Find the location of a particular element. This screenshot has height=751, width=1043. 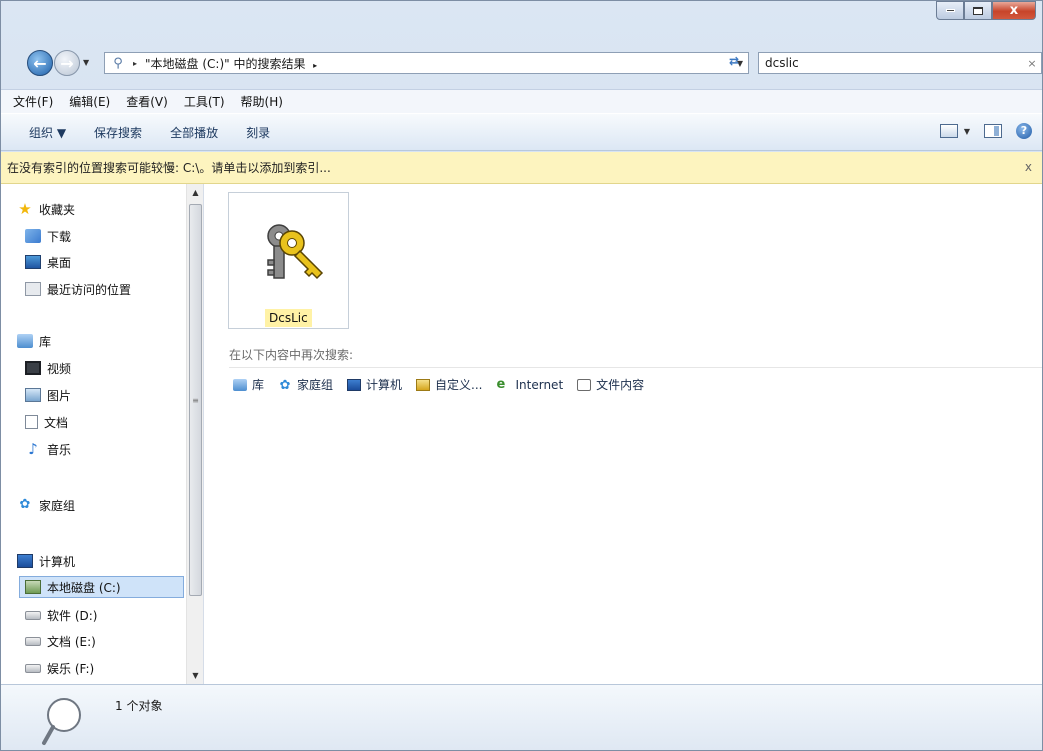

sidebar-item-label: 桌面 is located at coordinates (59, 262).